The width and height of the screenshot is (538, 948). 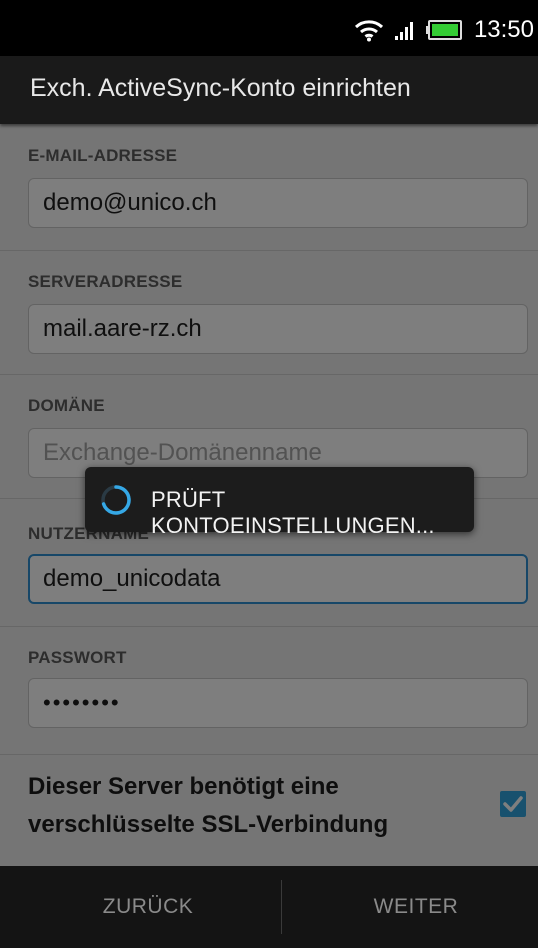 I want to click on loading-spinner-icon, so click(x=116, y=502).